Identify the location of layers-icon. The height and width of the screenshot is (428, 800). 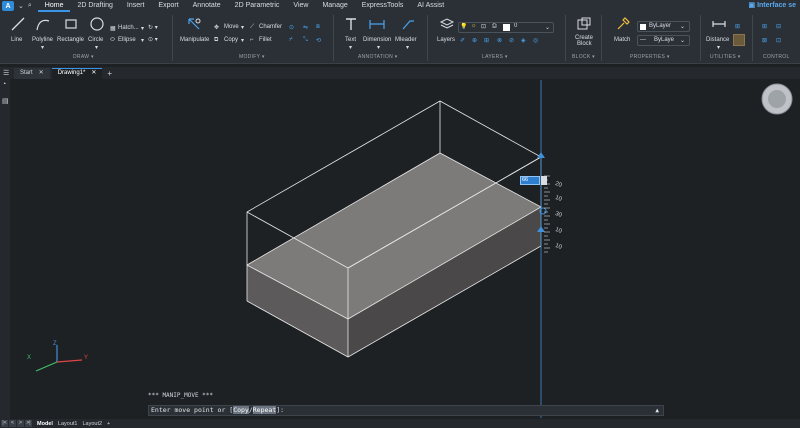
(447, 24).